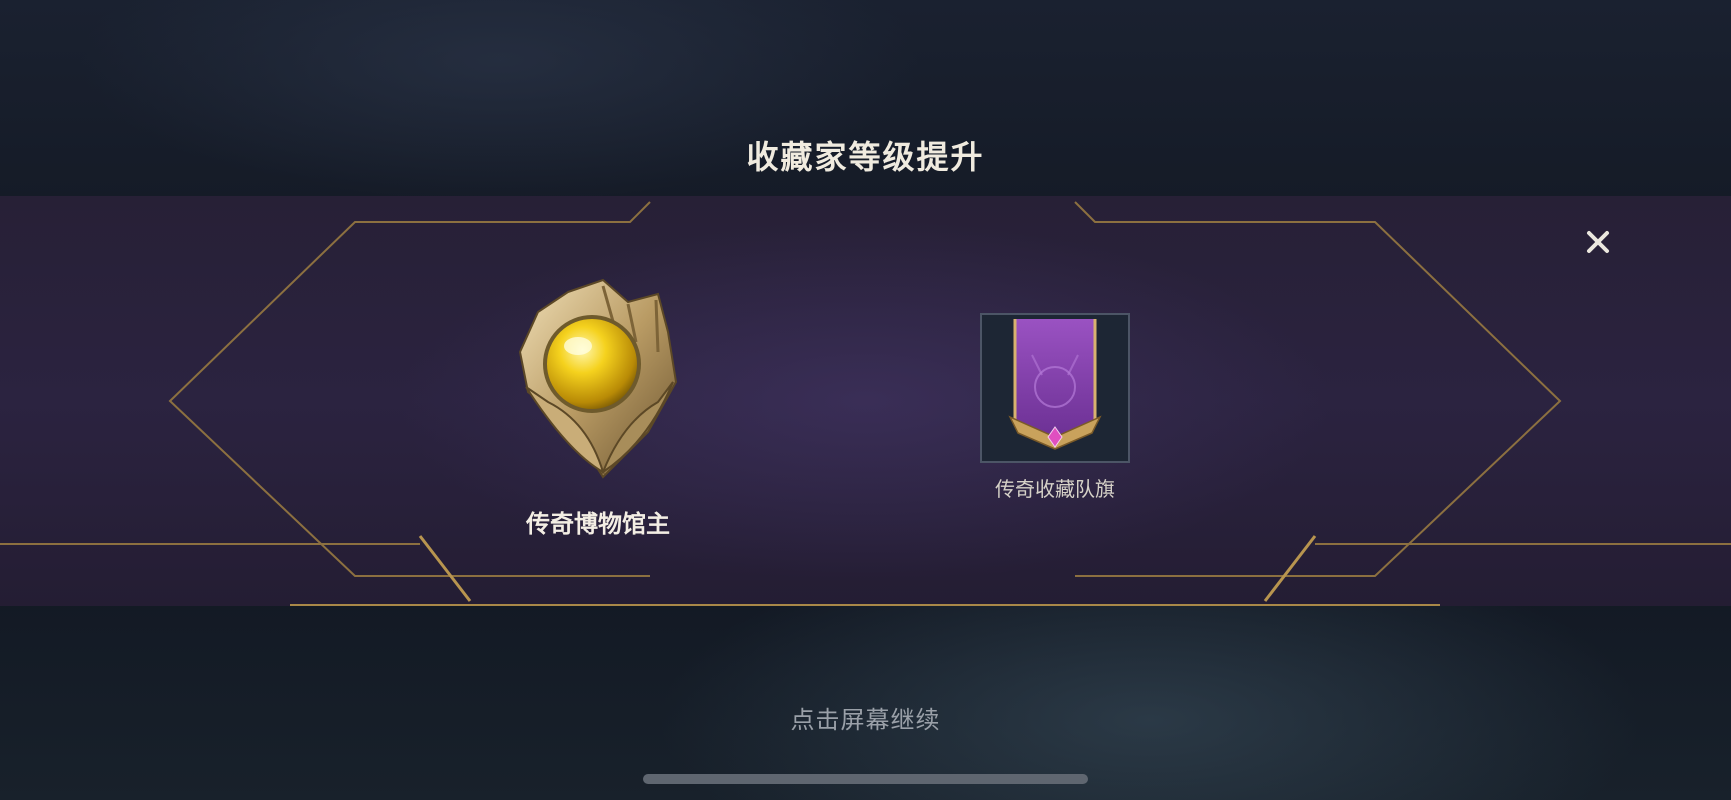  I want to click on reward-item-emblem: 传奇博物馆主, so click(598, 405).